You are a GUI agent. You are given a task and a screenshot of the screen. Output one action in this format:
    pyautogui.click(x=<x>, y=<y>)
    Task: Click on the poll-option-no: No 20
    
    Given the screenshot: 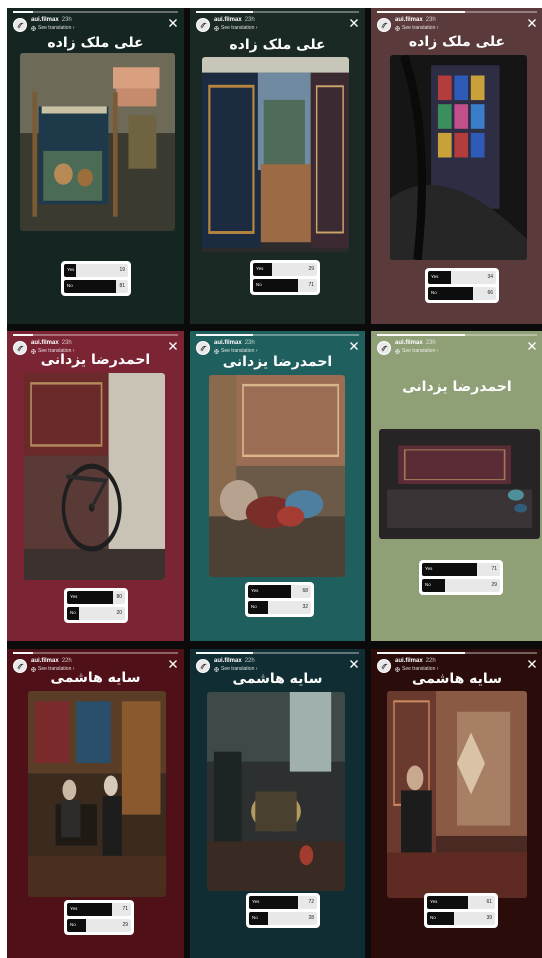 What is the action you would take?
    pyautogui.click(x=96, y=613)
    